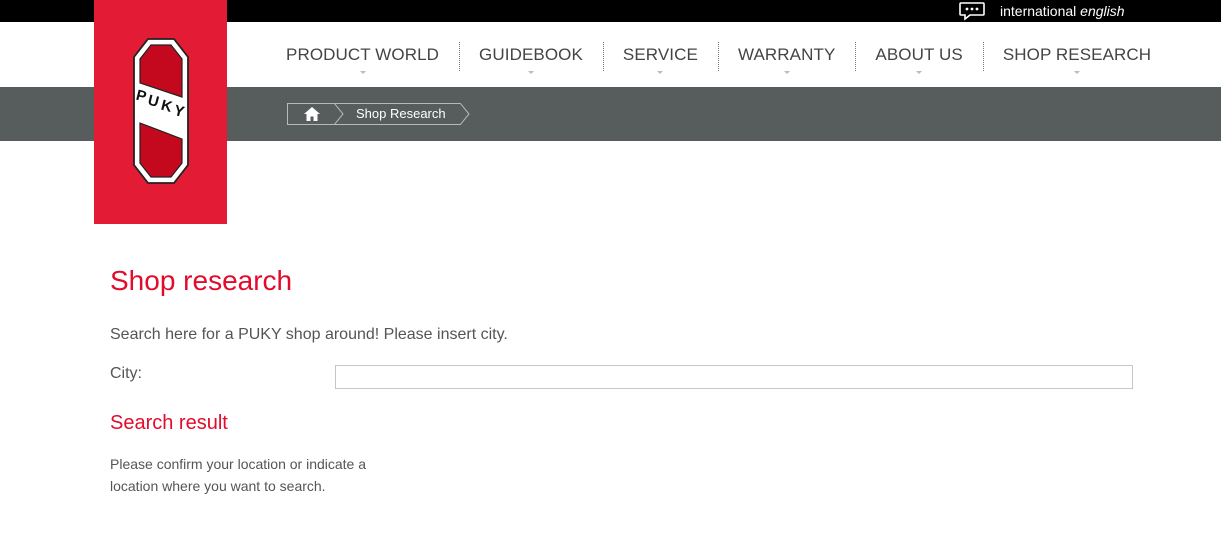  Describe the element at coordinates (201, 280) in the screenshot. I see `page-title: Shop research` at that location.